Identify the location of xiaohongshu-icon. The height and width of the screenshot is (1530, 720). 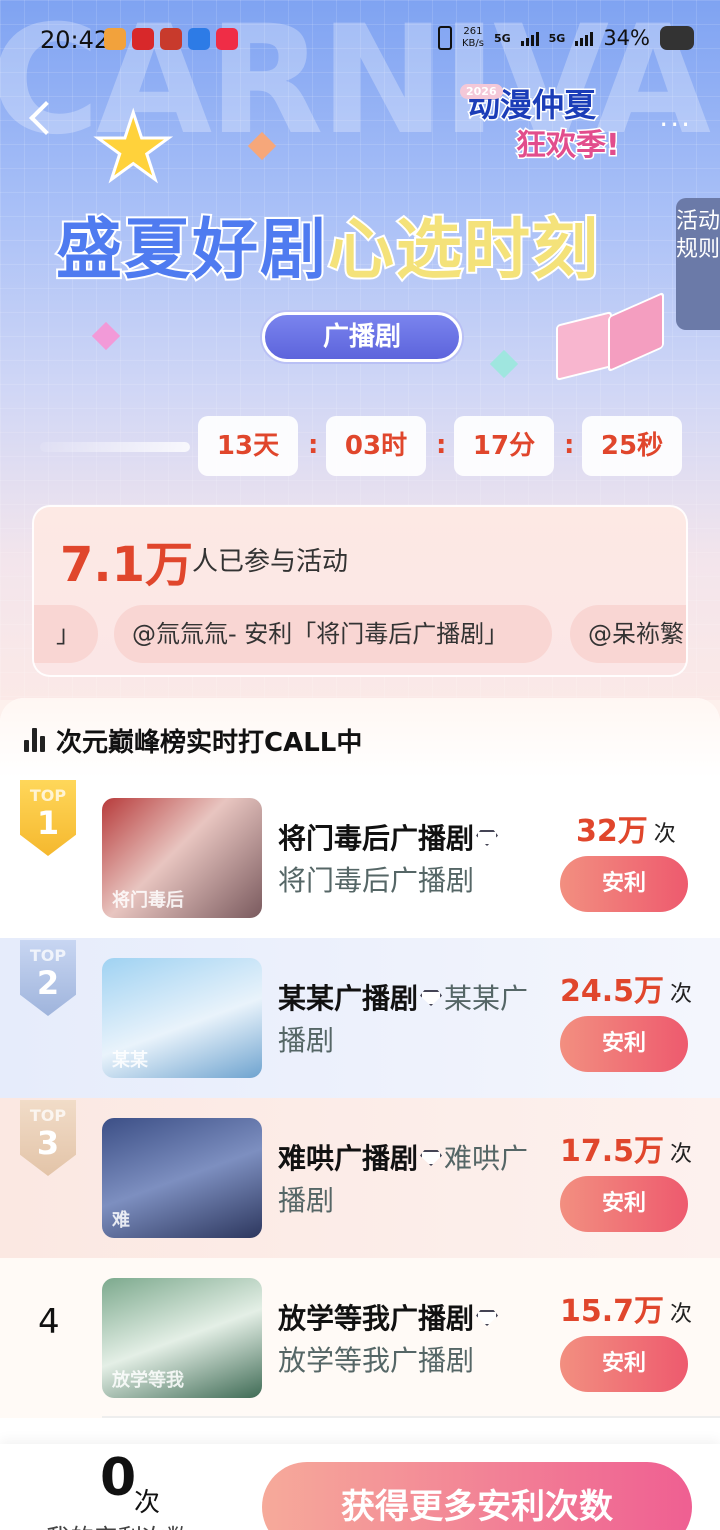
(227, 39).